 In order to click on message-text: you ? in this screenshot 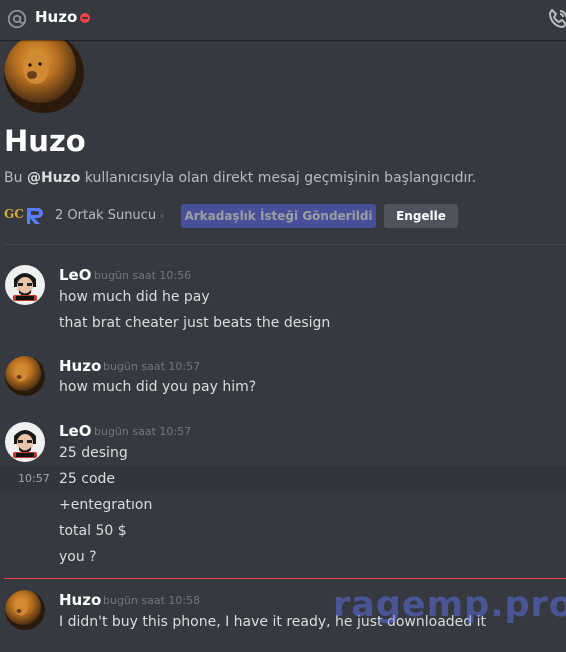, I will do `click(78, 557)`.